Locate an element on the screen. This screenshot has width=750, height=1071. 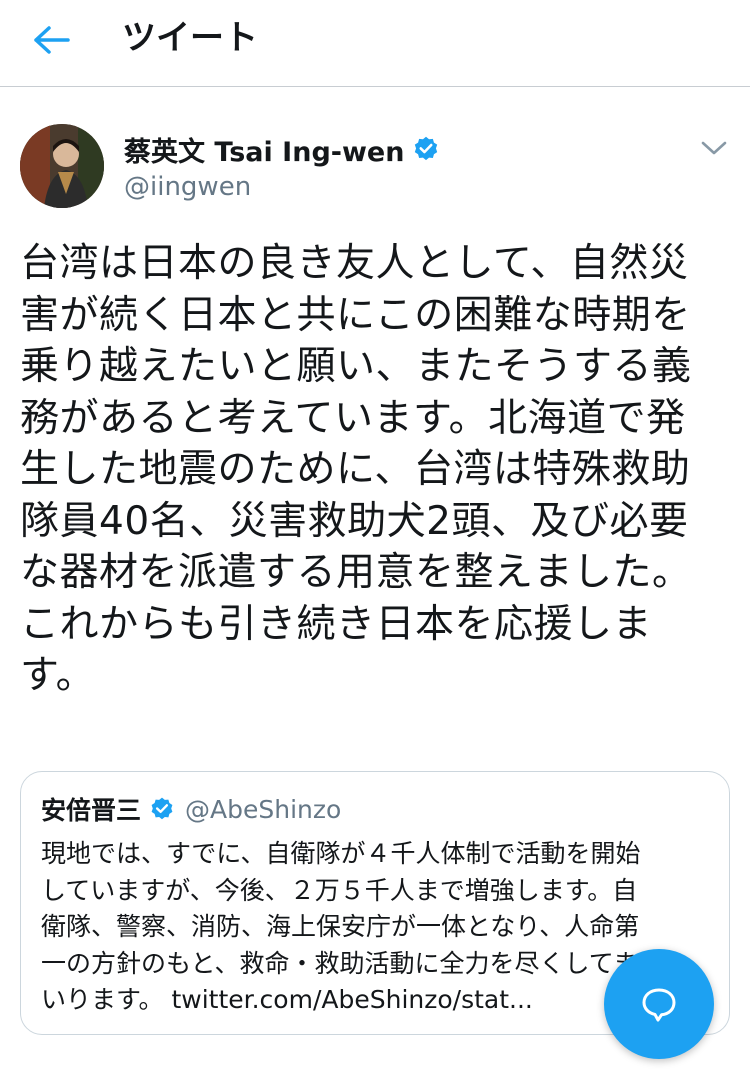
page-title: ツイート is located at coordinates (190, 38).